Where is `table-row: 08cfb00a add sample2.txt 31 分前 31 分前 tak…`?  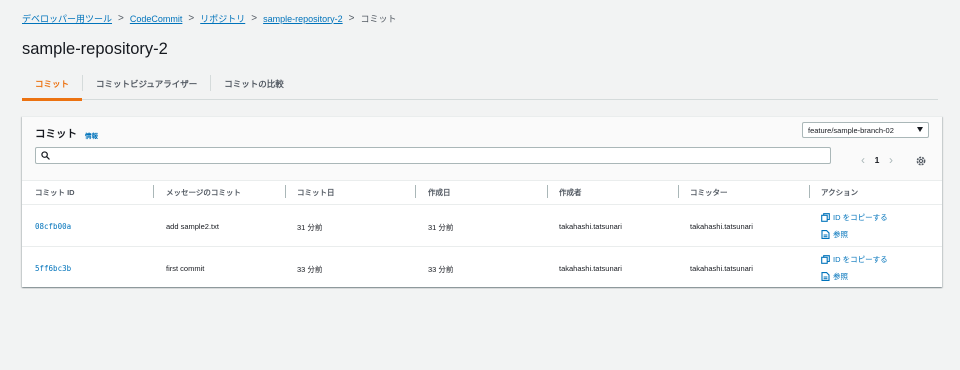 table-row: 08cfb00a add sample2.txt 31 分前 31 分前 tak… is located at coordinates (482, 225).